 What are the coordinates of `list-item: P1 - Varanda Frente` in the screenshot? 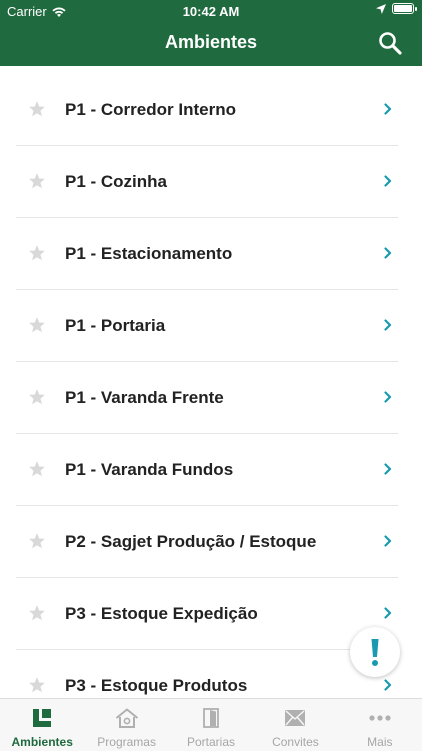 It's located at (207, 398).